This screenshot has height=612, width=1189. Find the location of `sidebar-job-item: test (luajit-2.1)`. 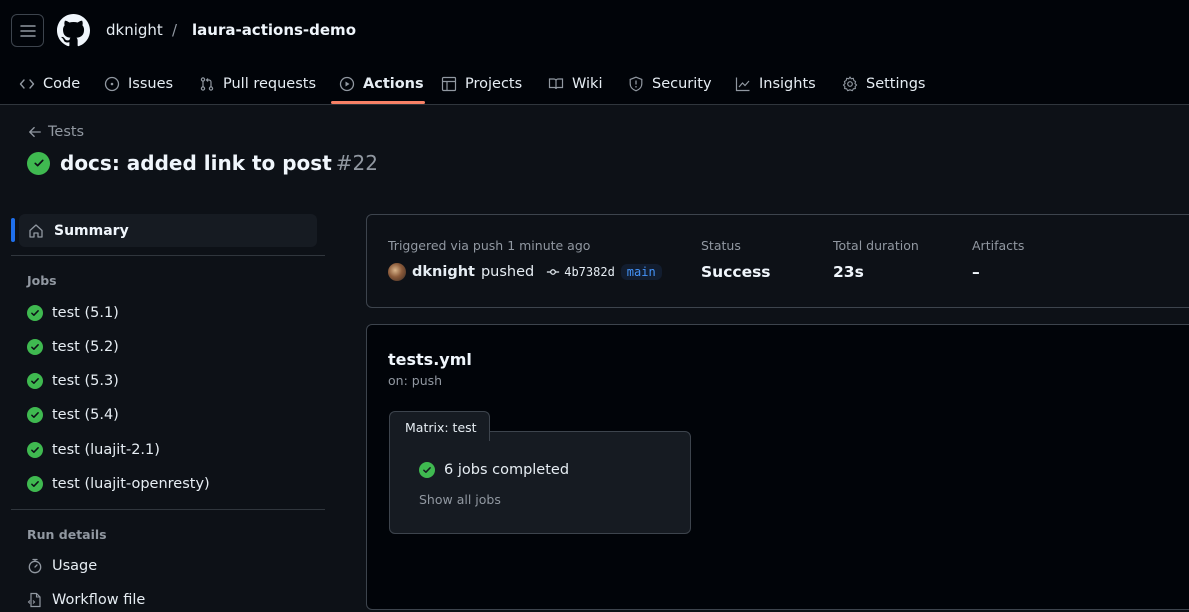

sidebar-job-item: test (luajit-2.1) is located at coordinates (93, 450).